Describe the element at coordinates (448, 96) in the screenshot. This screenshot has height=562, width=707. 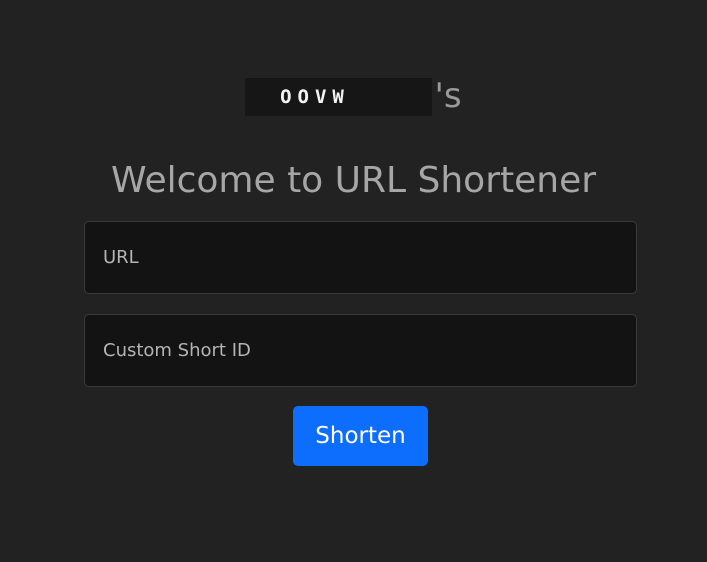
I see `brand-possessive: 's` at that location.